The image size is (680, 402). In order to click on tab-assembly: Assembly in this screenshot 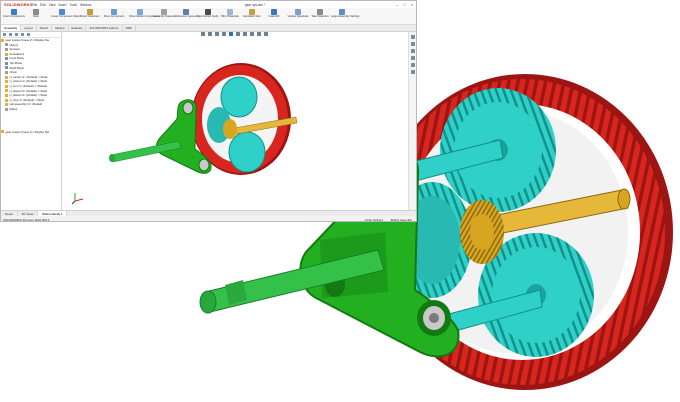, I will do `click(11, 28)`.